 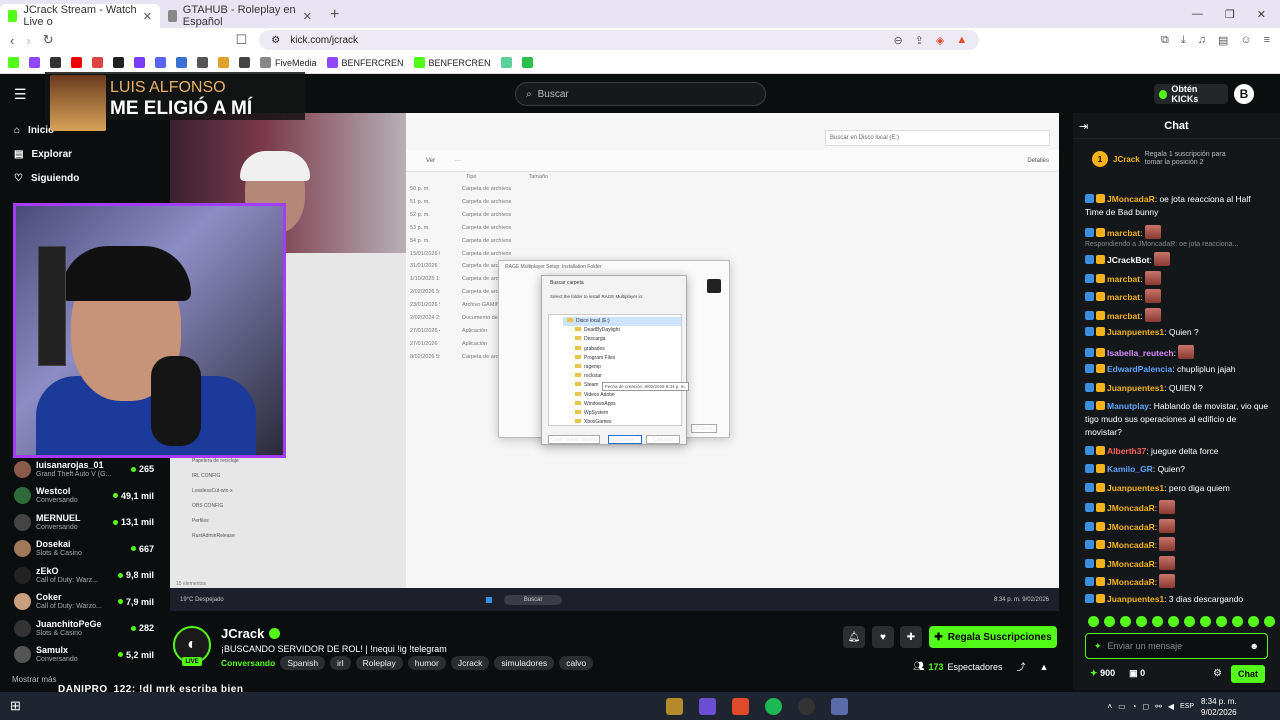 What do you see at coordinates (1191, 94) in the screenshot?
I see `get-kicks-button: Obtén KICKs` at bounding box center [1191, 94].